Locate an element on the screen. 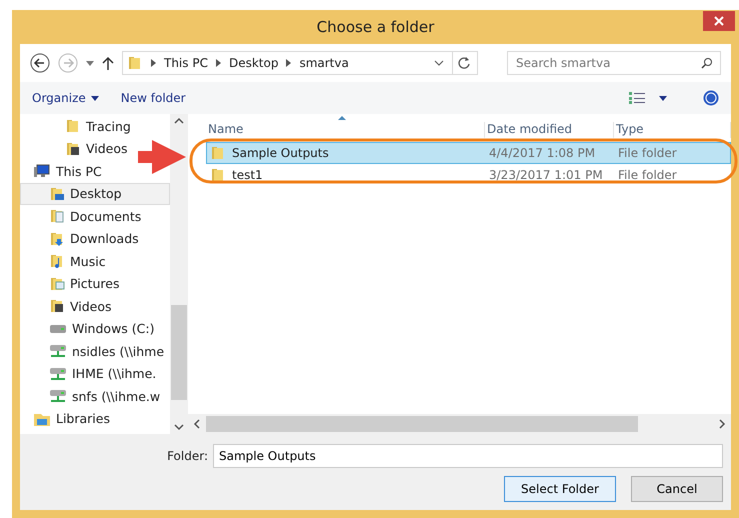  sidebar-item: Tracing is located at coordinates (77, 126).